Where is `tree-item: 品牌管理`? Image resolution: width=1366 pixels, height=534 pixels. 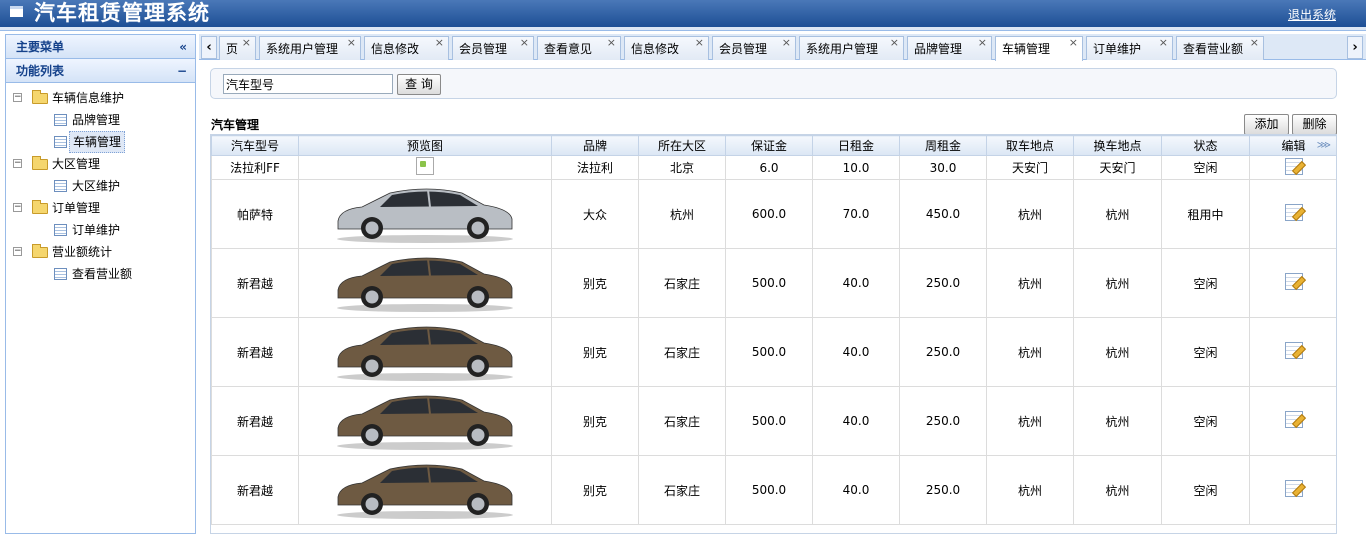 tree-item: 品牌管理 is located at coordinates (100, 120).